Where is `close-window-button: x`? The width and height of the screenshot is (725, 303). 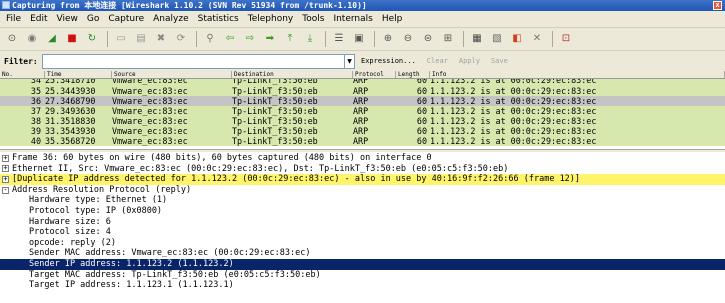
close-window-button: x is located at coordinates (717, 5).